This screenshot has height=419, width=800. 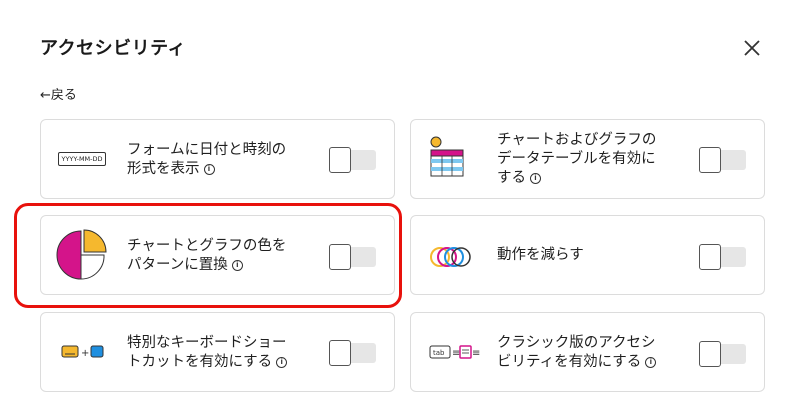 What do you see at coordinates (722, 160) in the screenshot?
I see `toggle-data-table` at bounding box center [722, 160].